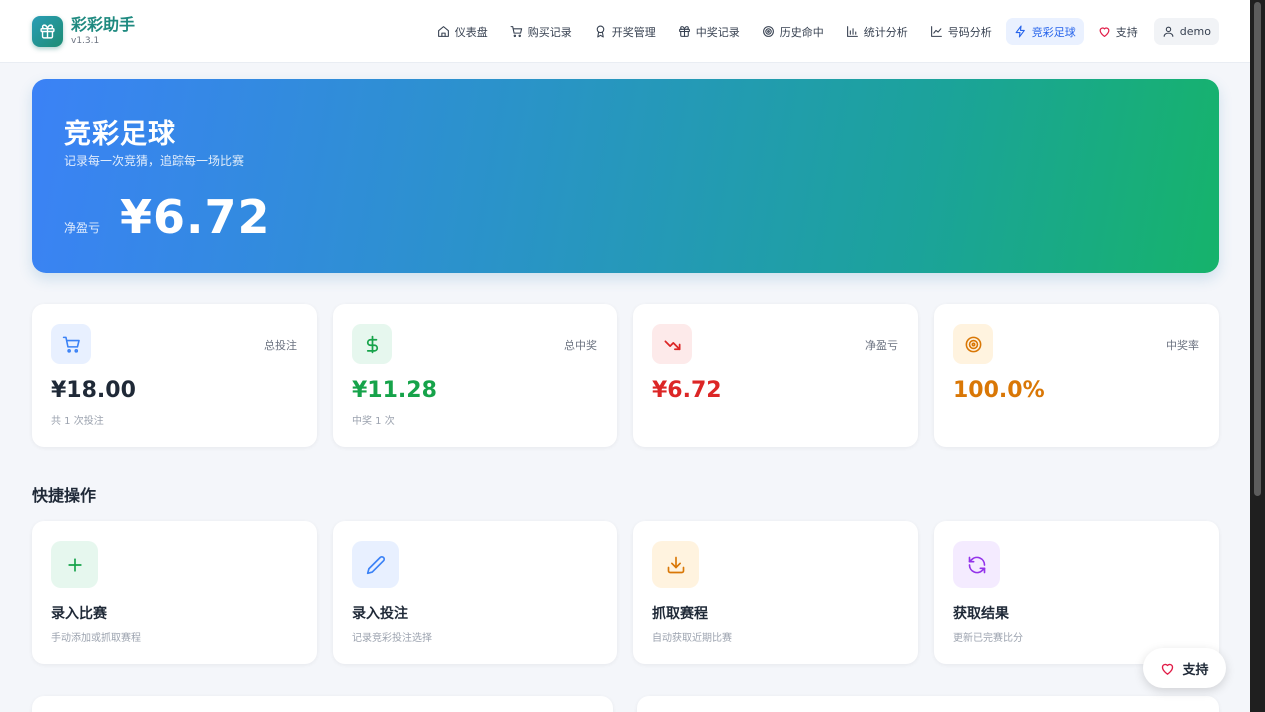 This screenshot has height=712, width=1265. Describe the element at coordinates (96, 638) in the screenshot. I see `action-desc: 手动添加或抓取赛程` at that location.